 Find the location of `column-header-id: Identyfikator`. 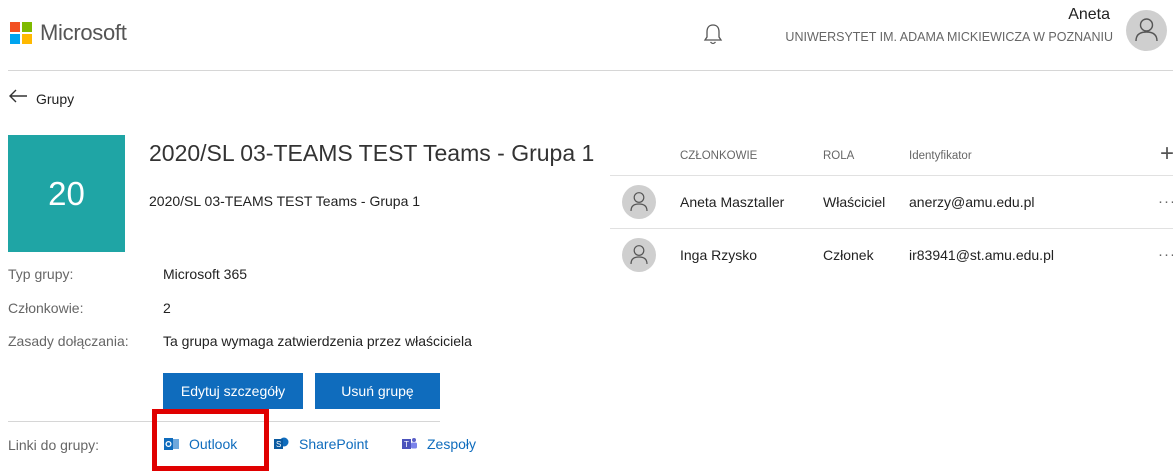

column-header-id: Identyfikator is located at coordinates (940, 156).